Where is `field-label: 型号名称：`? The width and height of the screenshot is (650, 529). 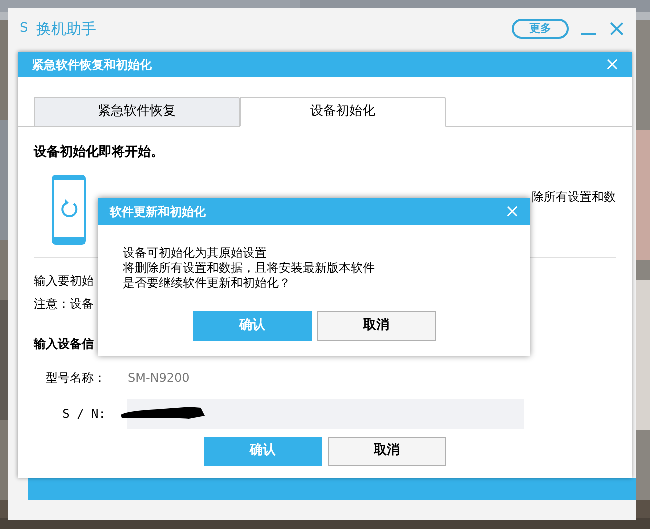
field-label: 型号名称： is located at coordinates (76, 378).